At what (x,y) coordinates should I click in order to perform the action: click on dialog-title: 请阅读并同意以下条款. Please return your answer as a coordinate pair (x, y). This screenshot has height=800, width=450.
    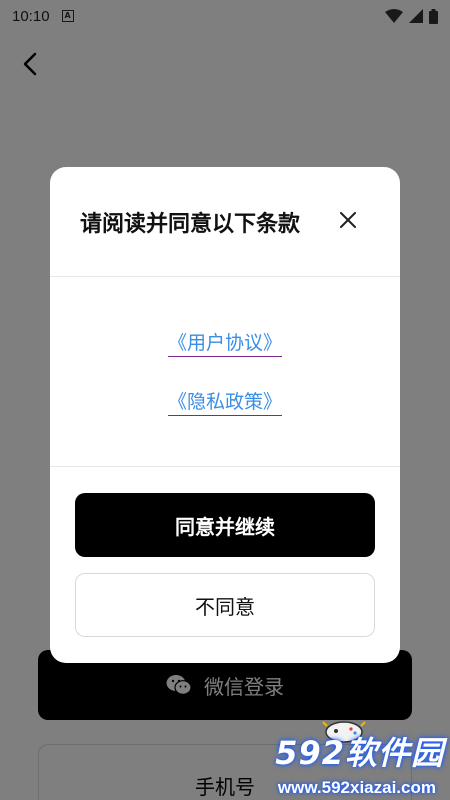
    Looking at the image, I should click on (190, 224).